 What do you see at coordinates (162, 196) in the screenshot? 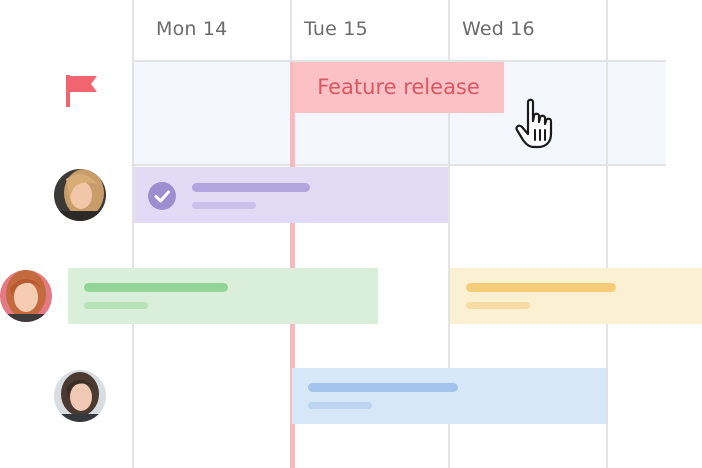
I see `check-circle-icon` at bounding box center [162, 196].